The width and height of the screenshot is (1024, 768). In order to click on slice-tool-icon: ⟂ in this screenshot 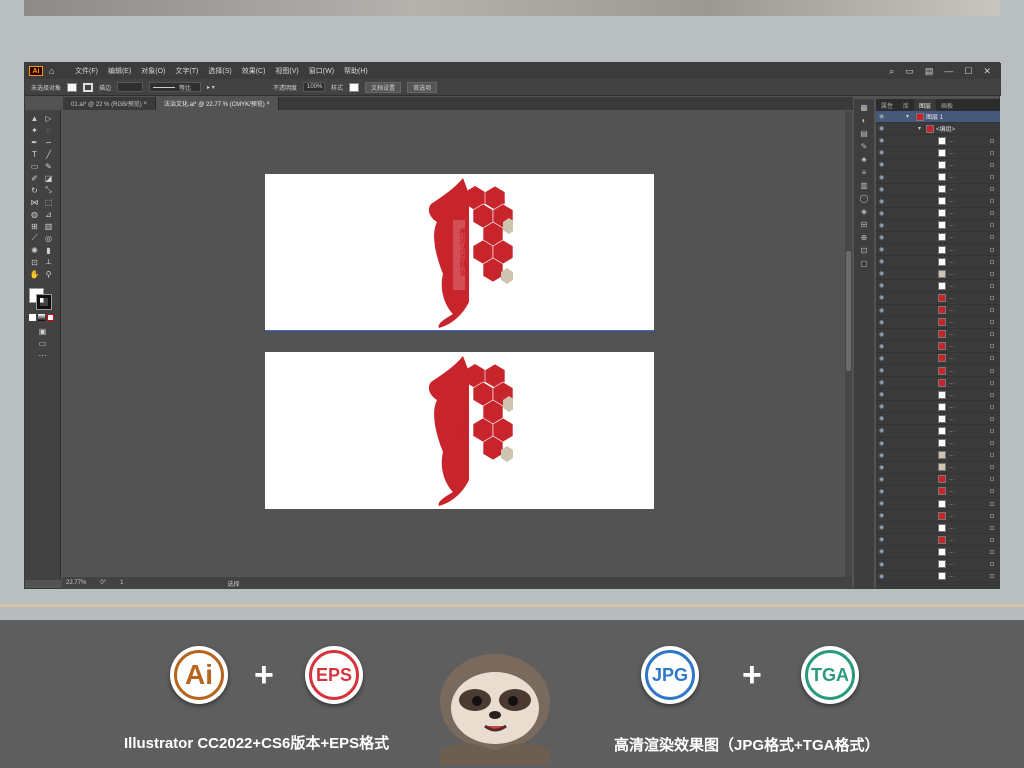, I will do `click(48, 262)`.